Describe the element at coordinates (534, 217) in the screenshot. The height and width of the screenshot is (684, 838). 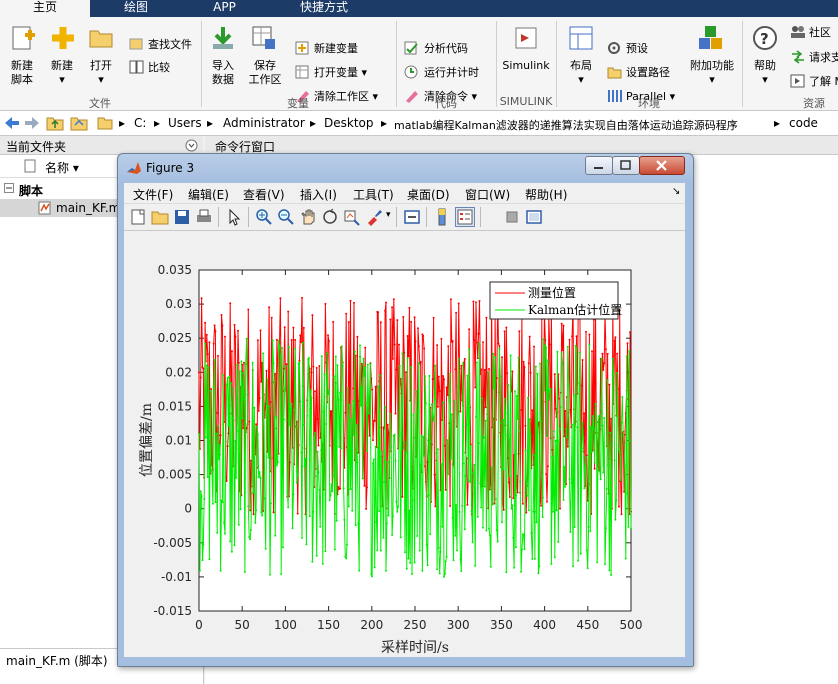
I see `show-plot-tools-icon` at that location.